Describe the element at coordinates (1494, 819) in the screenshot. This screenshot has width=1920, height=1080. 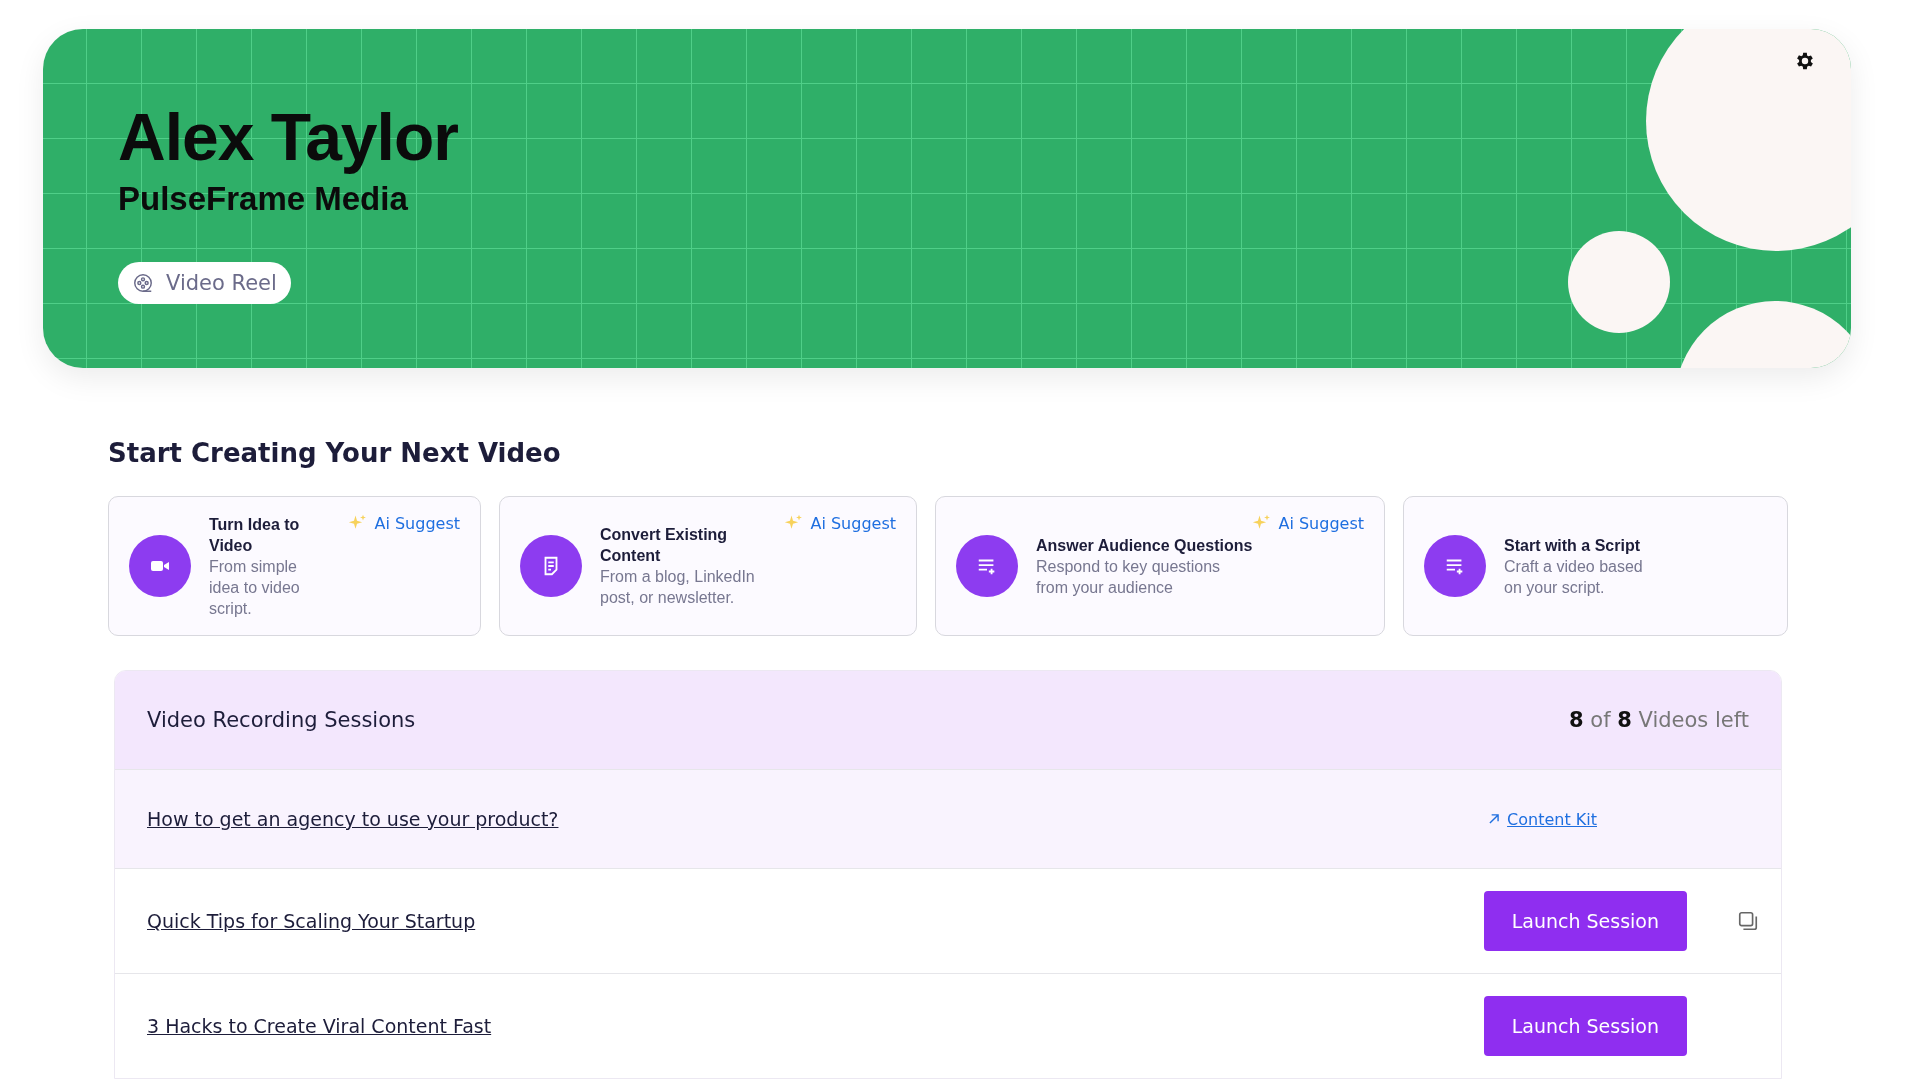
I see `arrow-up-right-icon` at that location.